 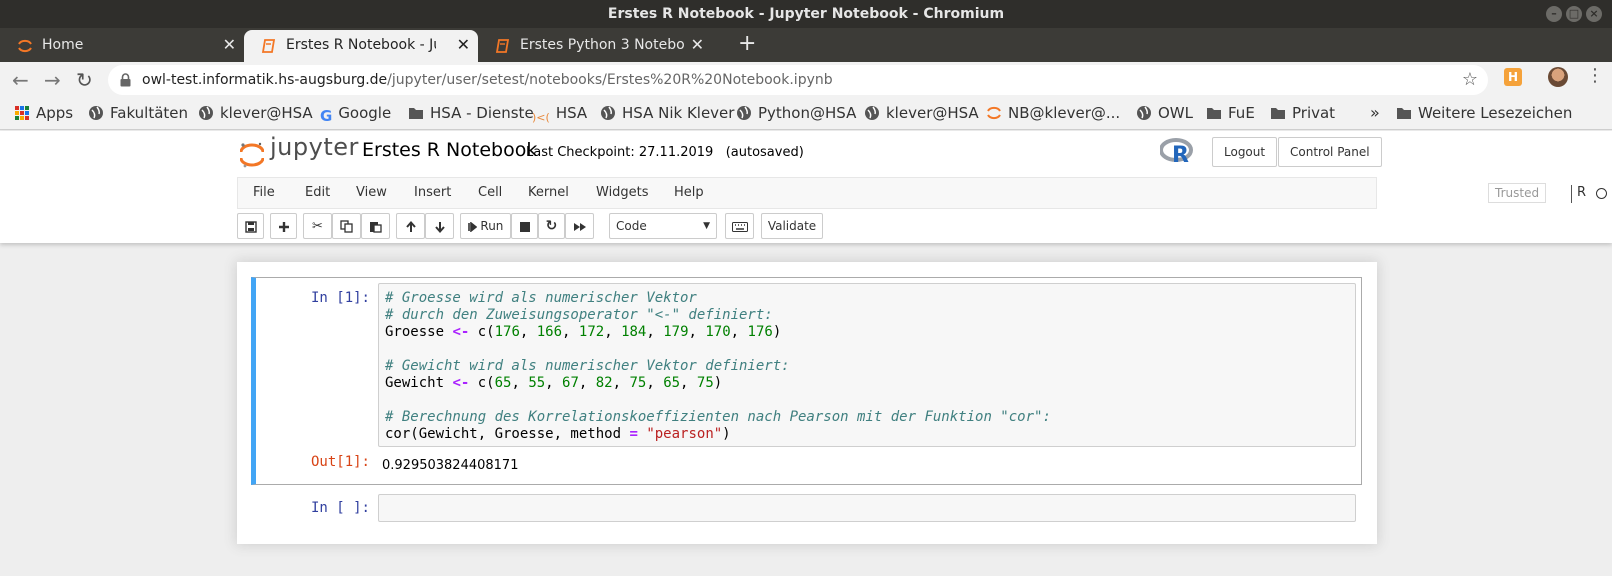 I want to click on output-prompt: Out[1]:, so click(x=340, y=462).